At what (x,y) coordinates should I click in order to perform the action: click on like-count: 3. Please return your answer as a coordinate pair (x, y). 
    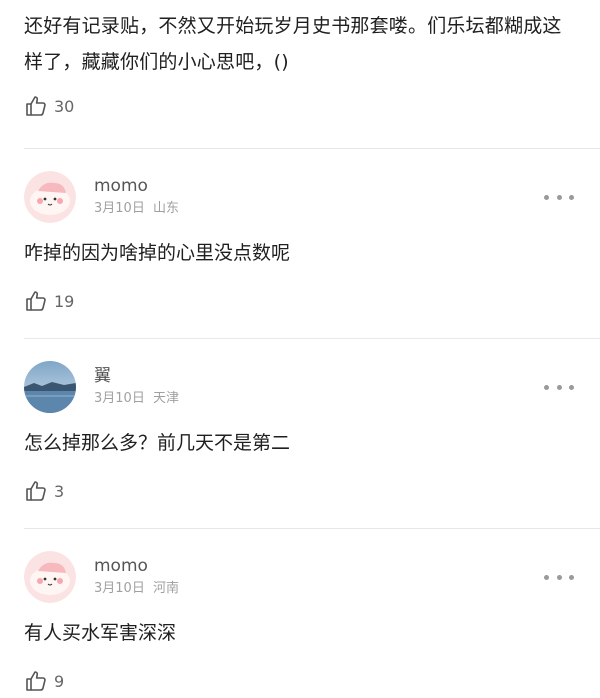
    Looking at the image, I should click on (59, 491).